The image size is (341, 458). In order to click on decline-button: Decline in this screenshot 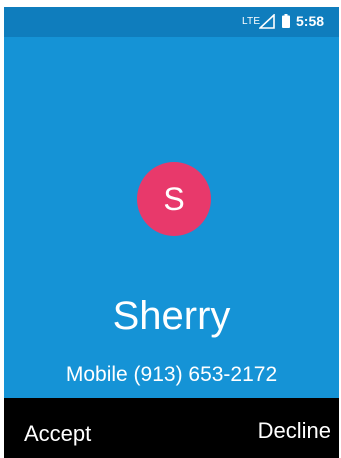, I will do `click(294, 431)`.